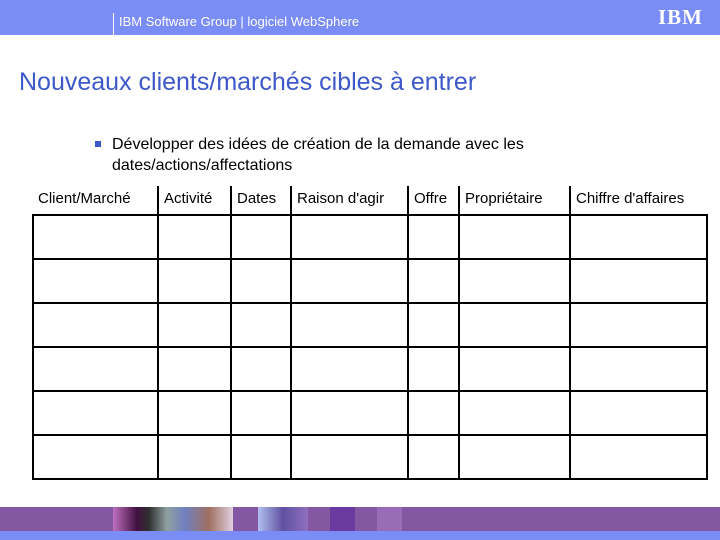 The height and width of the screenshot is (540, 720). Describe the element at coordinates (113, 24) in the screenshot. I see `header-separator` at that location.